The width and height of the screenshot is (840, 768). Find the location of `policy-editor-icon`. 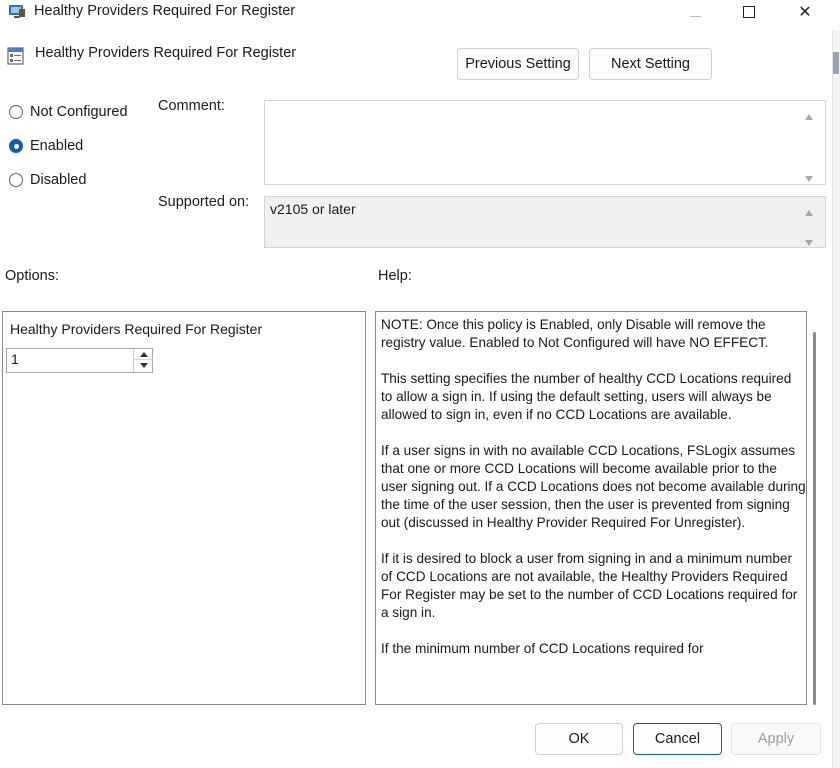

policy-editor-icon is located at coordinates (17, 12).